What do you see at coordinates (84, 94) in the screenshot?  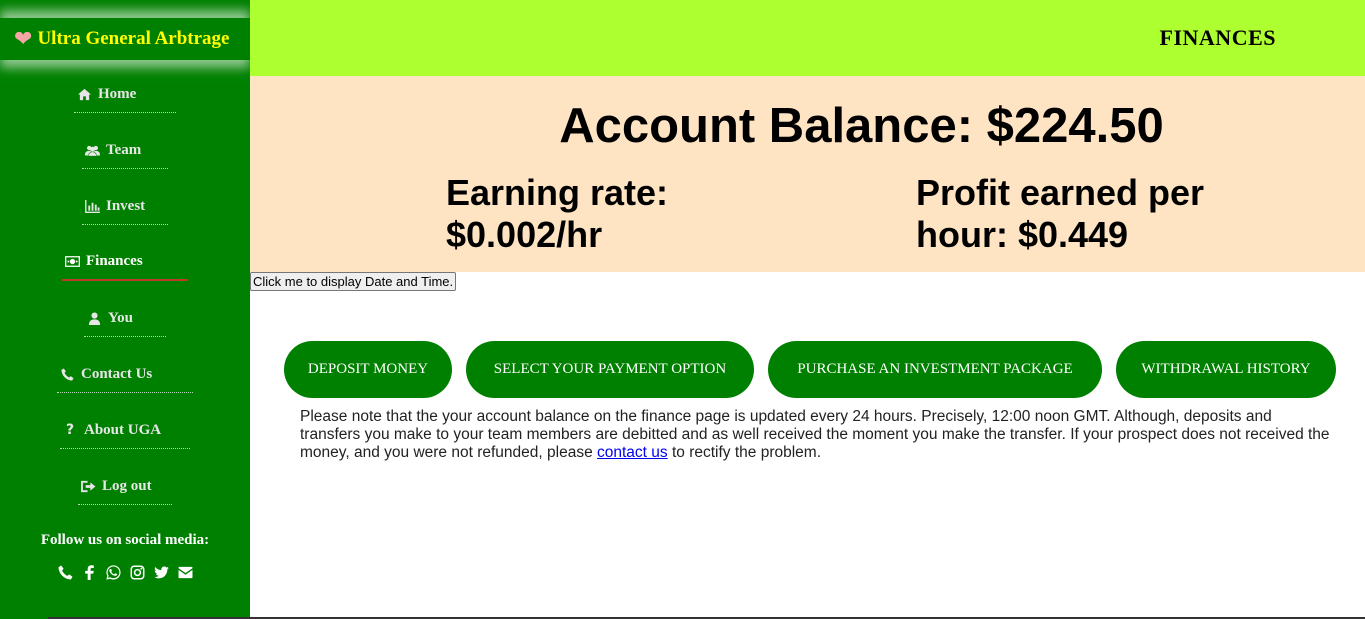 I see `home-icon` at bounding box center [84, 94].